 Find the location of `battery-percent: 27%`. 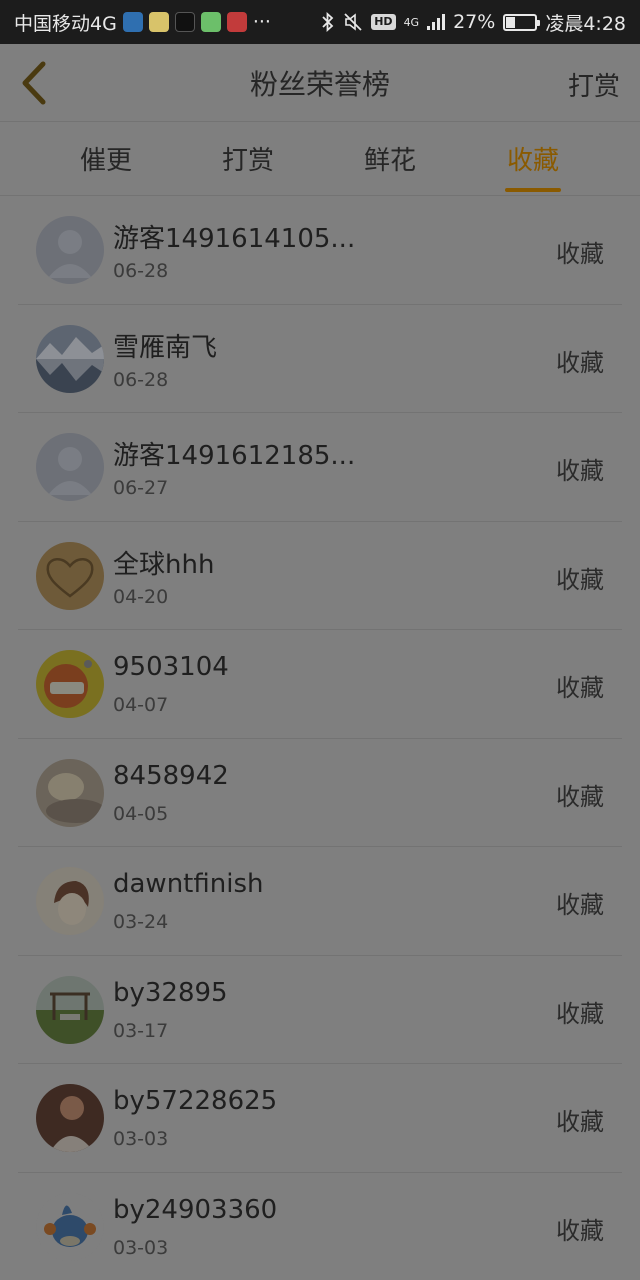

battery-percent: 27% is located at coordinates (474, 22).